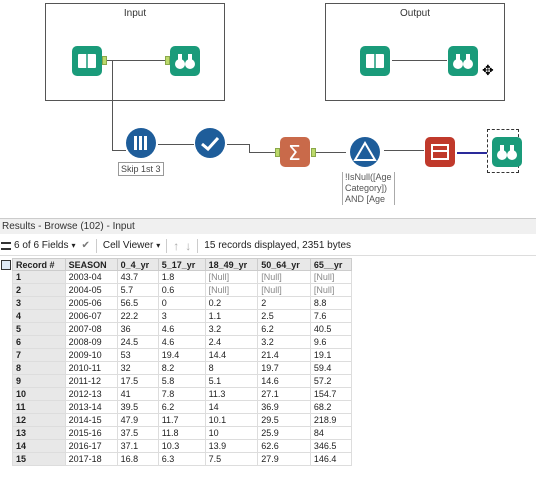  What do you see at coordinates (188, 246) in the screenshot?
I see `arrow-down-icon: ↓` at bounding box center [188, 246].